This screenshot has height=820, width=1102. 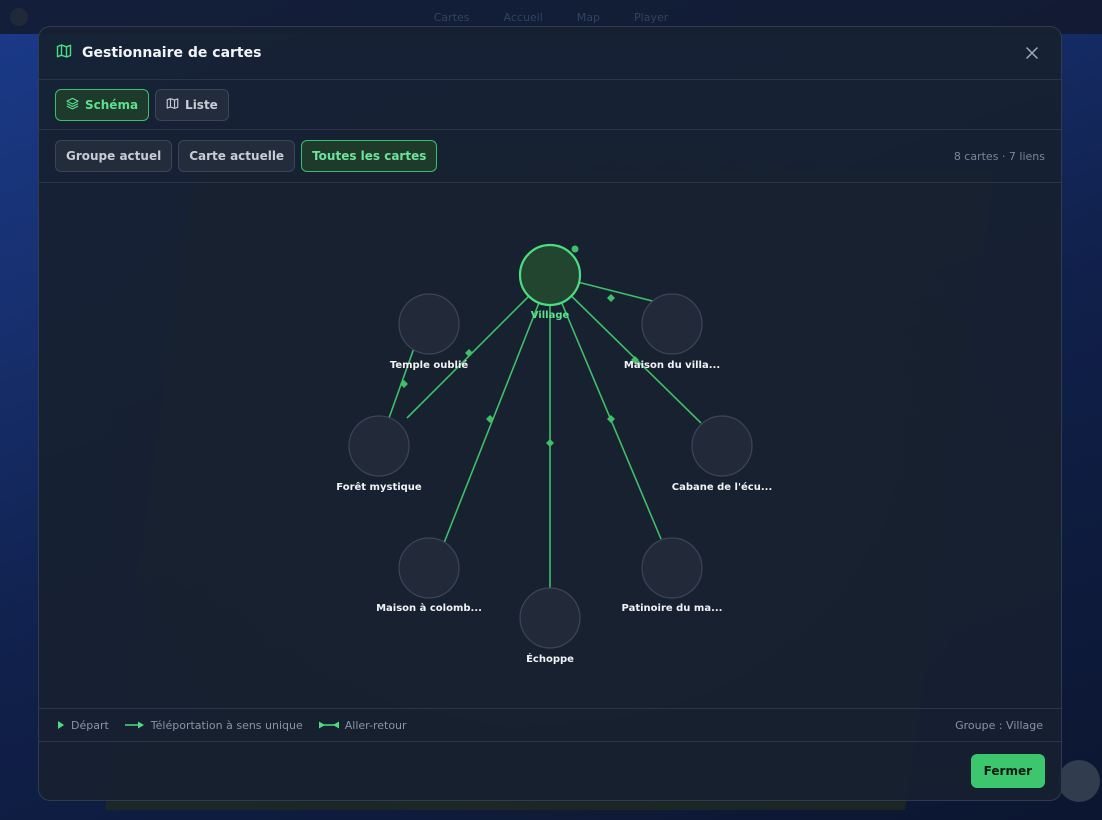 I want to click on filter-current-map: Carte actuelle, so click(x=237, y=156).